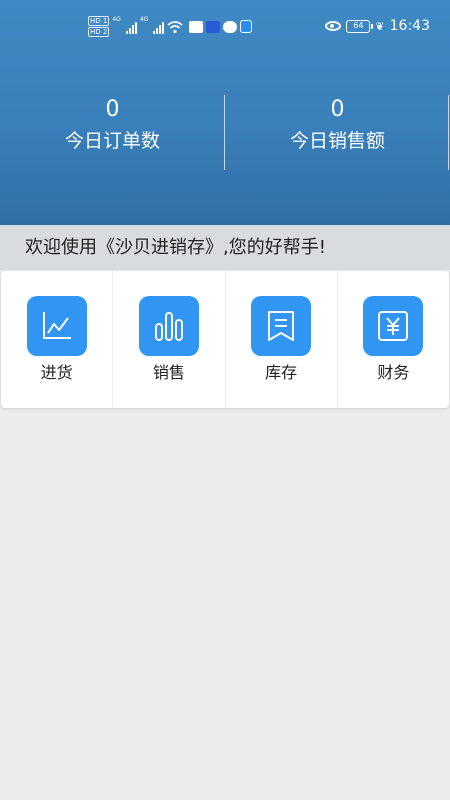  Describe the element at coordinates (144, 19) in the screenshot. I see `network-type-2: 4G` at that location.